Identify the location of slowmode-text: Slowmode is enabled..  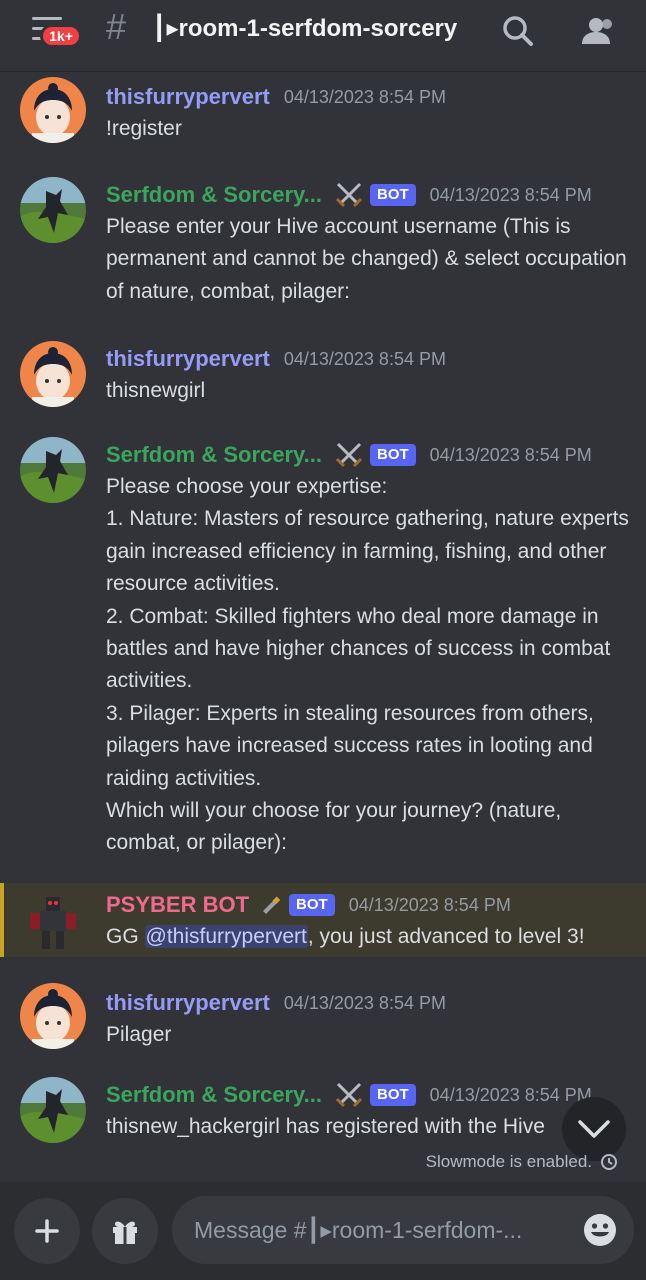
(508, 1161).